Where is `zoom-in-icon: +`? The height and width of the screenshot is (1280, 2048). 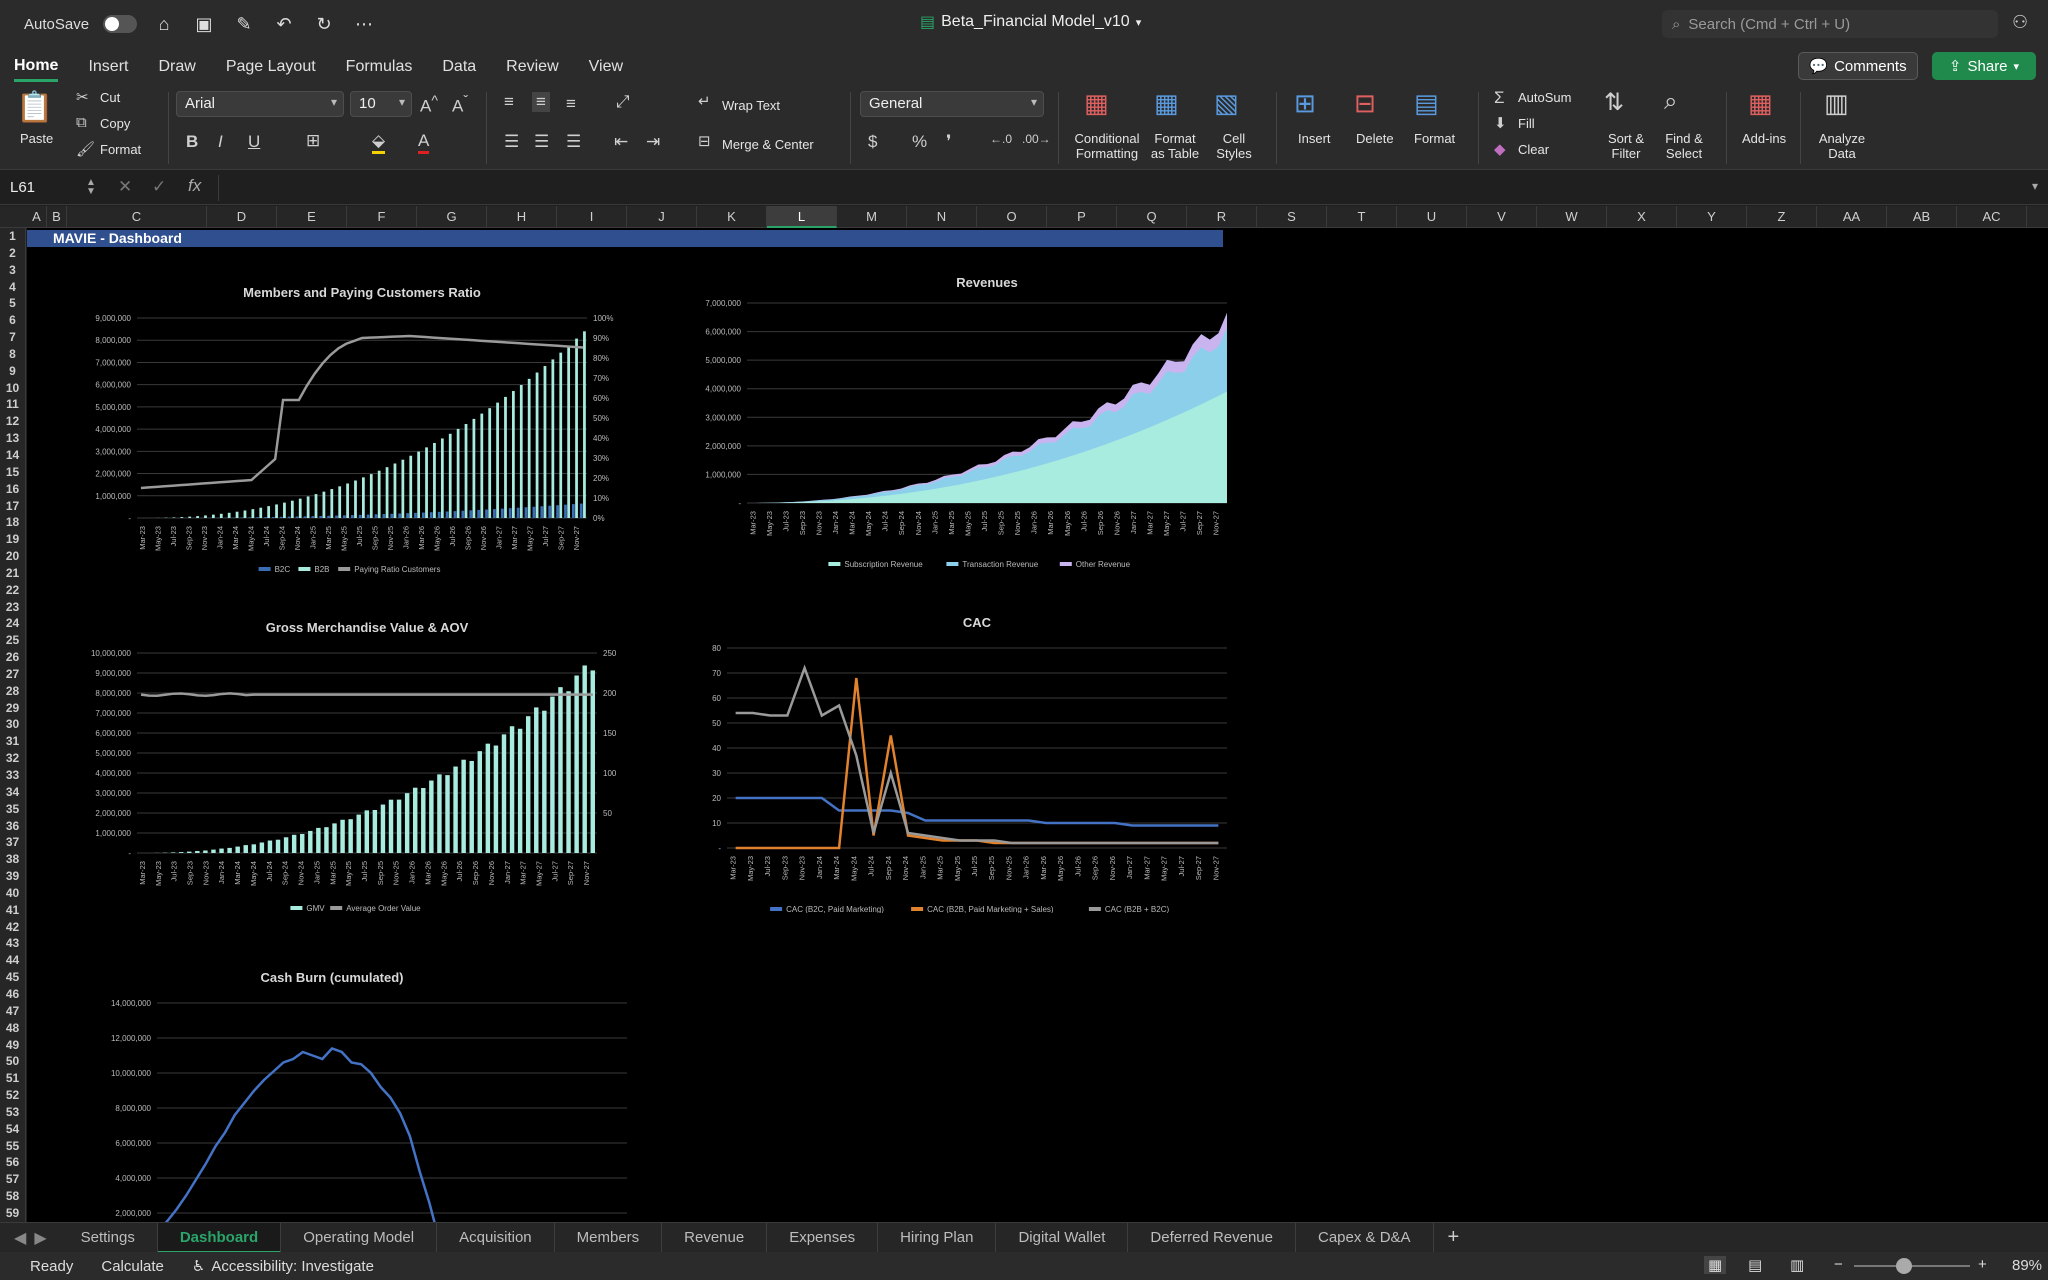
zoom-in-icon: + is located at coordinates (1982, 1264).